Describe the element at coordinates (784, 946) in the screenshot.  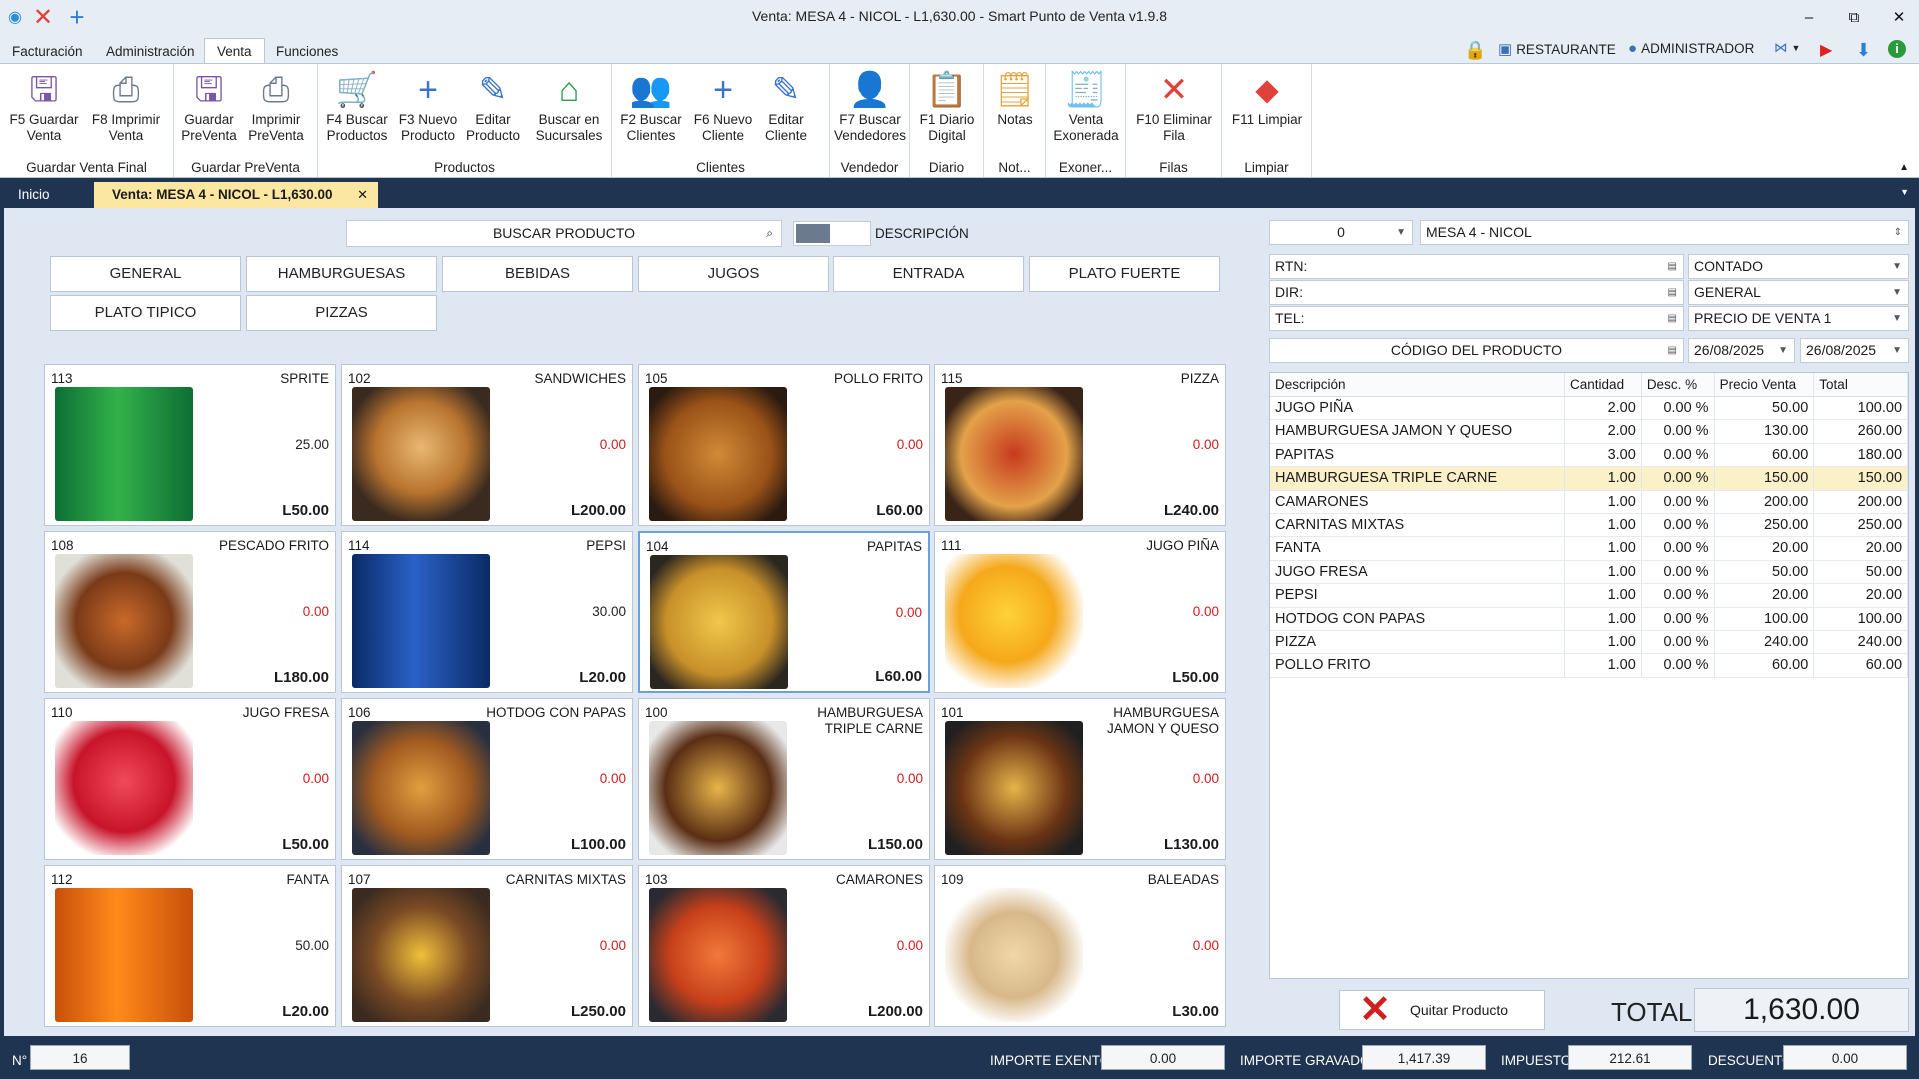
I see `product-card: 103 CAMARONES 0.00 L200.00` at that location.